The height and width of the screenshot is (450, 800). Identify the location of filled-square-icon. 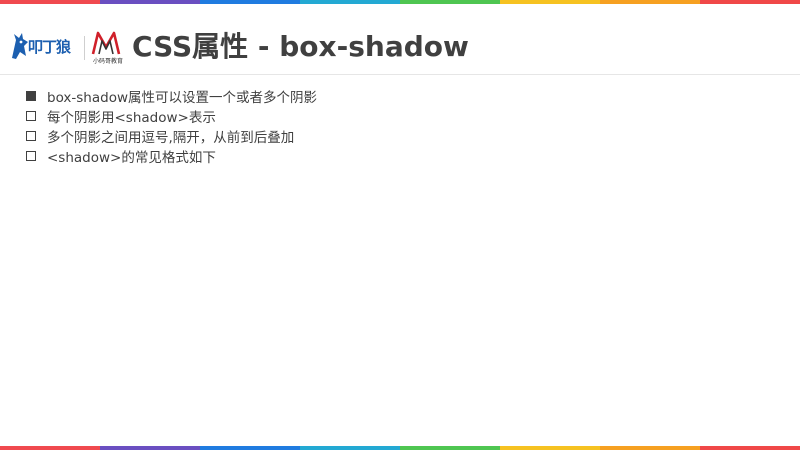
(31, 96).